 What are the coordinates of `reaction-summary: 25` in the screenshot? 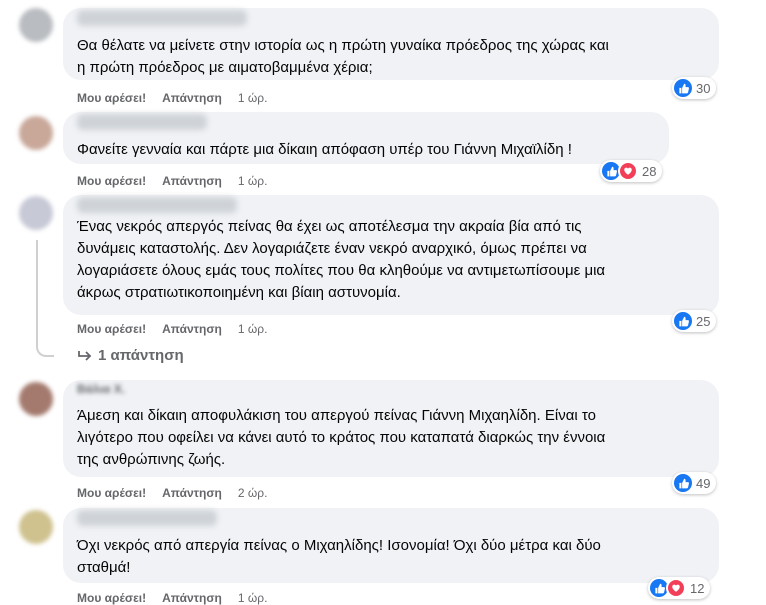 It's located at (694, 321).